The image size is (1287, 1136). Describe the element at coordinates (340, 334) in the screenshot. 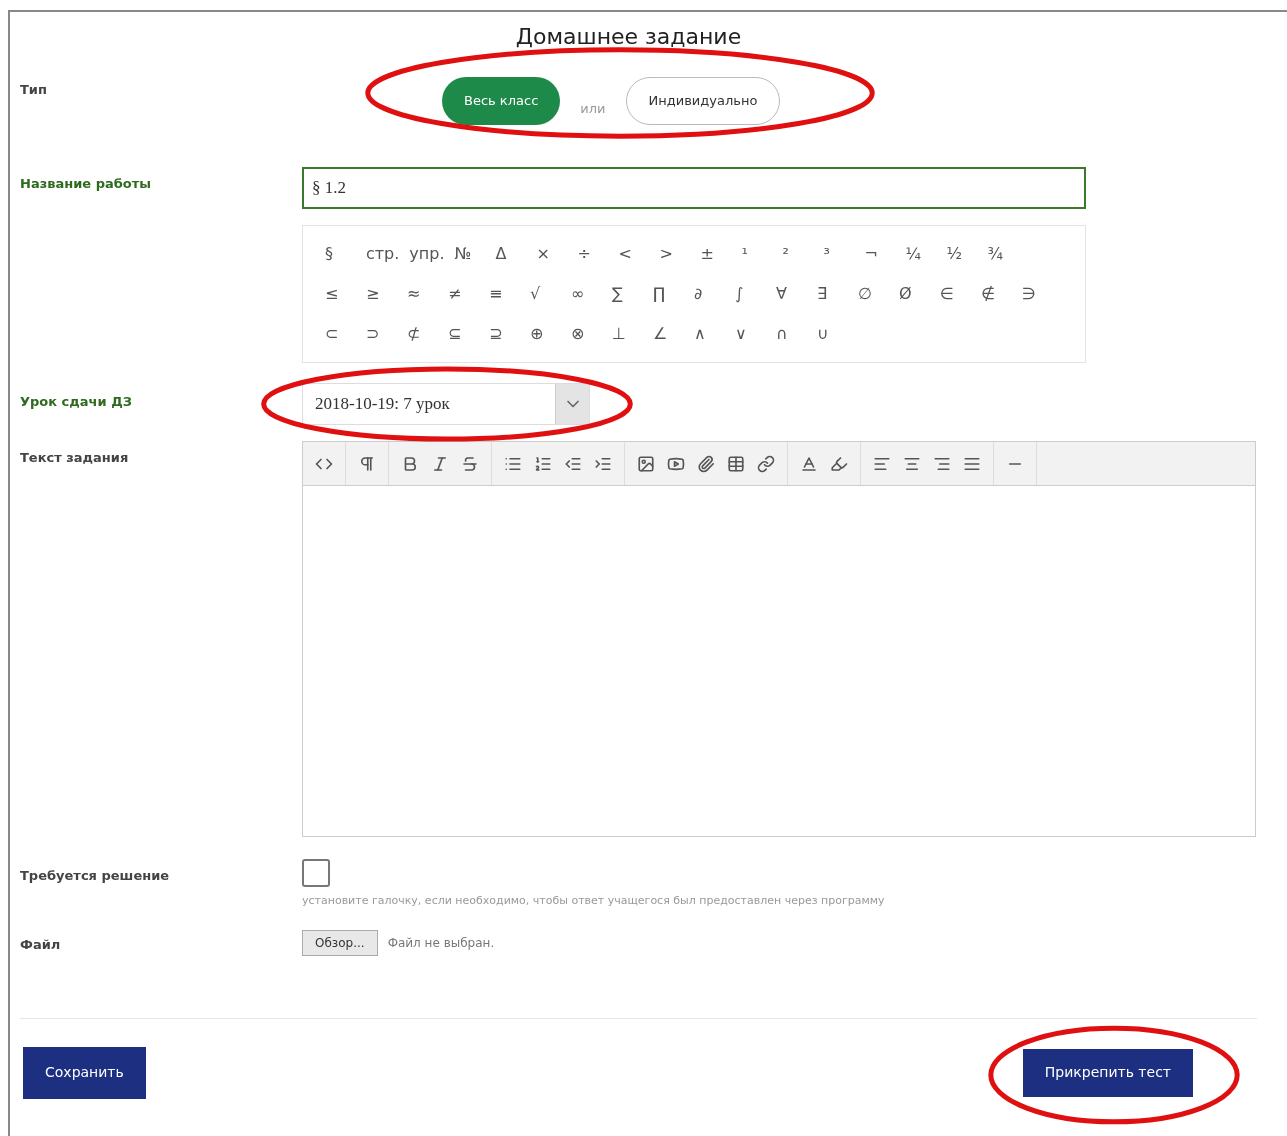

I see `symbol-button: ⊂` at that location.